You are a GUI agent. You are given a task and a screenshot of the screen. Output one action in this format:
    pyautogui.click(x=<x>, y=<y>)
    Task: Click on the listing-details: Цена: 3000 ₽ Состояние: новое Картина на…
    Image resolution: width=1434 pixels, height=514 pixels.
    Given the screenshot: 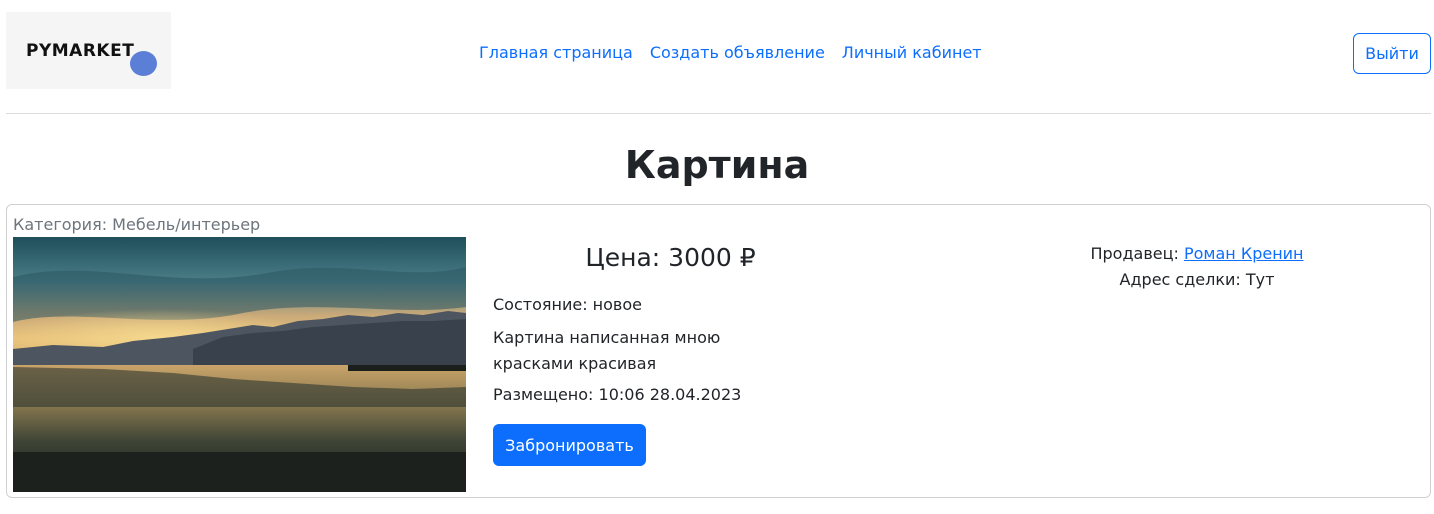 What is the action you would take?
    pyautogui.click(x=670, y=354)
    